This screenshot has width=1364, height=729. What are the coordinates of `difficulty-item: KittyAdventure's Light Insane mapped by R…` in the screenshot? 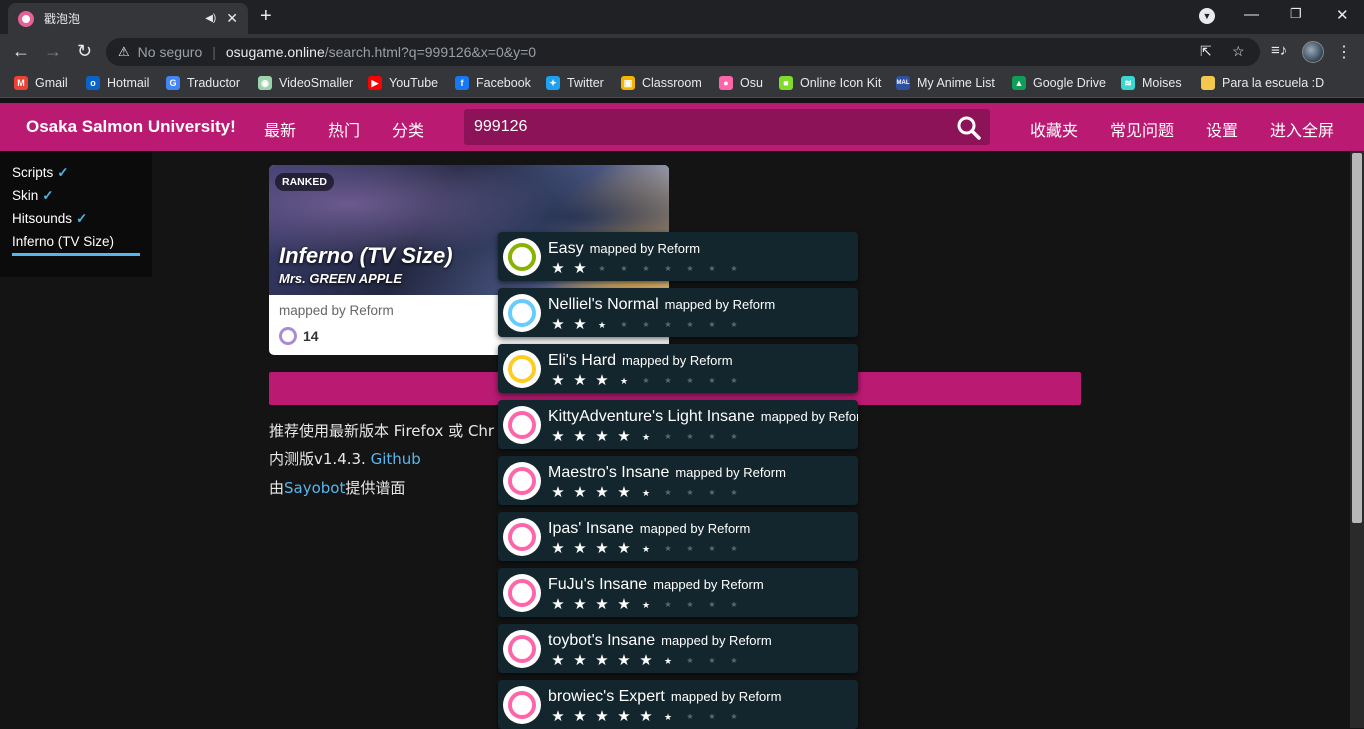 It's located at (678, 424).